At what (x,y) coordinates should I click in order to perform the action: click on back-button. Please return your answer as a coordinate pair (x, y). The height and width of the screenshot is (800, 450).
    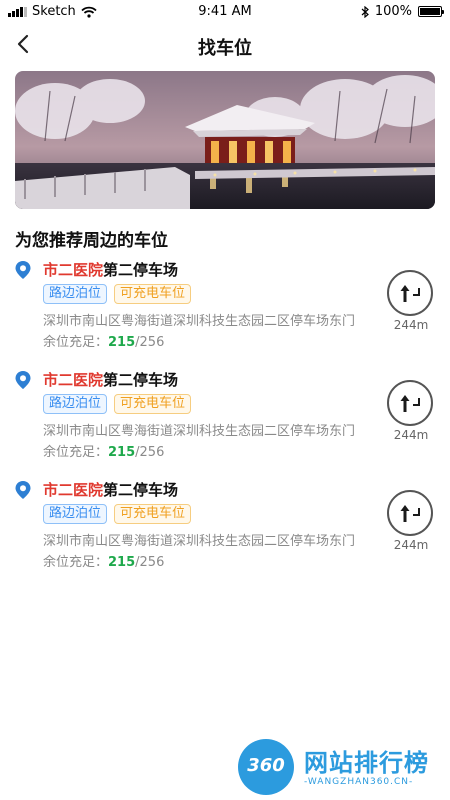
    Looking at the image, I should click on (24, 44).